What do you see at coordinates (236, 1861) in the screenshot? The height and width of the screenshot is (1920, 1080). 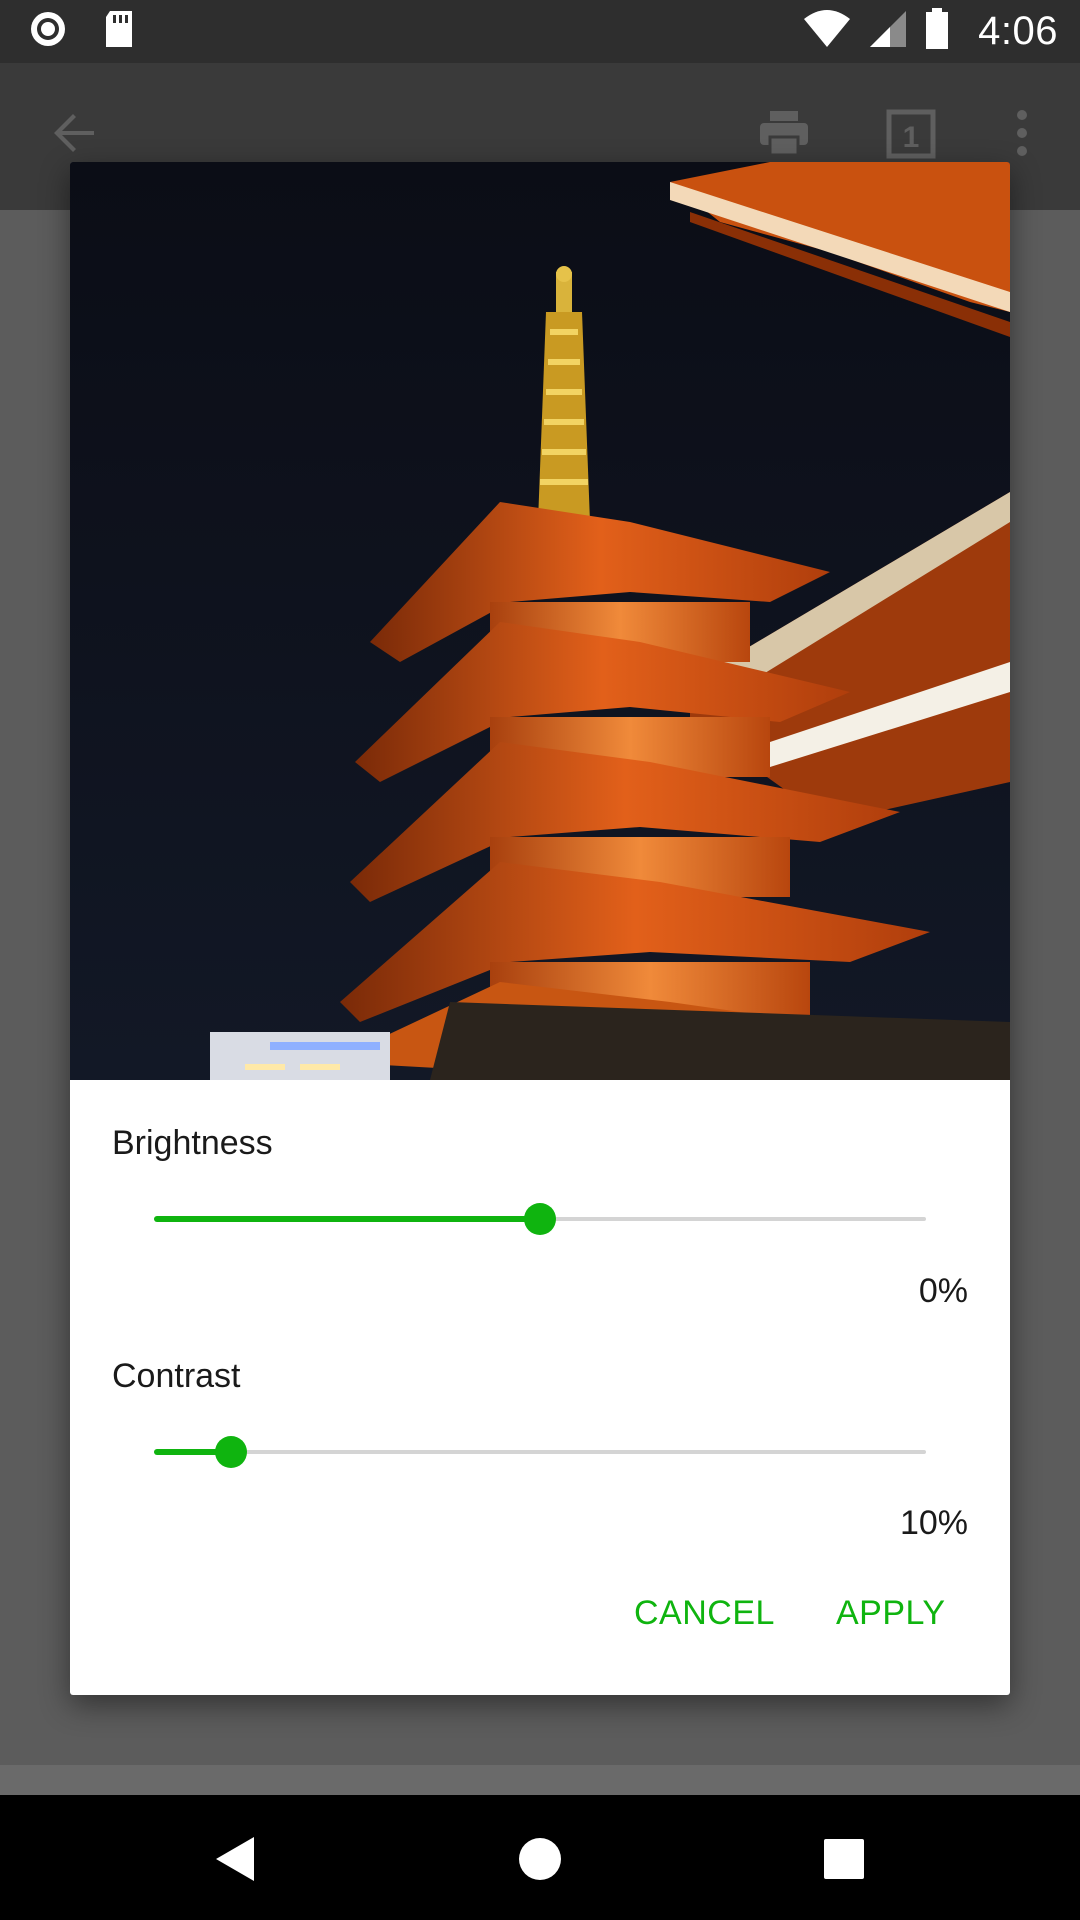 I see `back-nav-icon` at bounding box center [236, 1861].